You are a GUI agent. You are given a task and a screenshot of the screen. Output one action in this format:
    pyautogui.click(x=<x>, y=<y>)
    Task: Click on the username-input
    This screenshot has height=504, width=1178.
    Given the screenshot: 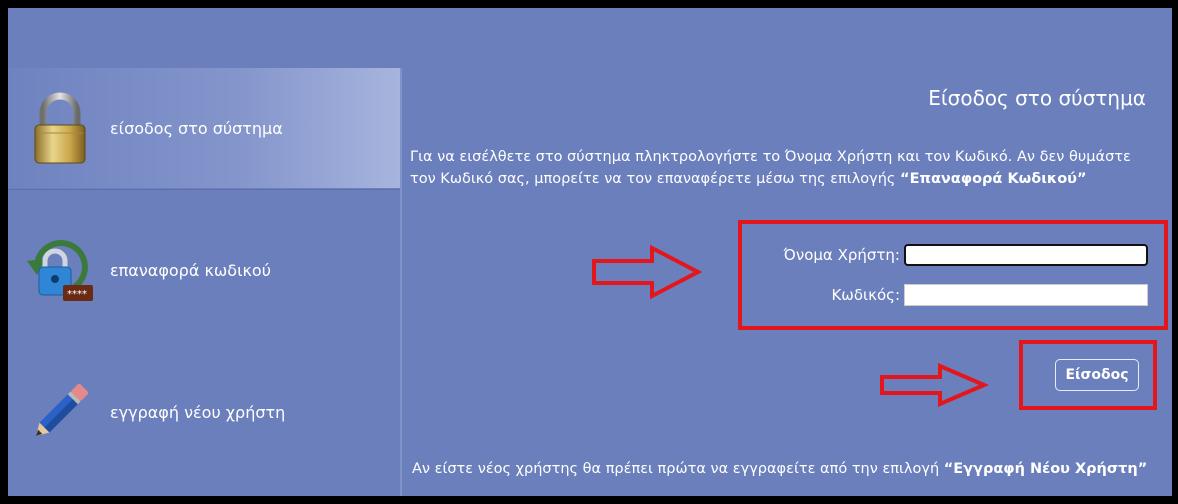 What is the action you would take?
    pyautogui.click(x=1026, y=255)
    